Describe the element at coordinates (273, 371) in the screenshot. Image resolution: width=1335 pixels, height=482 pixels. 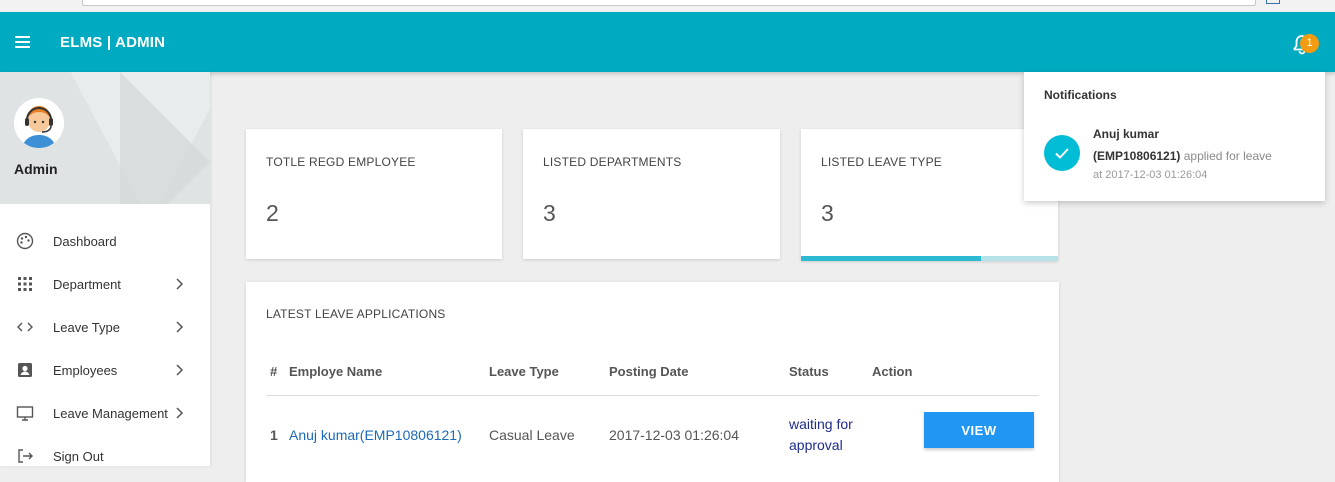
I see `column-header-number: #` at that location.